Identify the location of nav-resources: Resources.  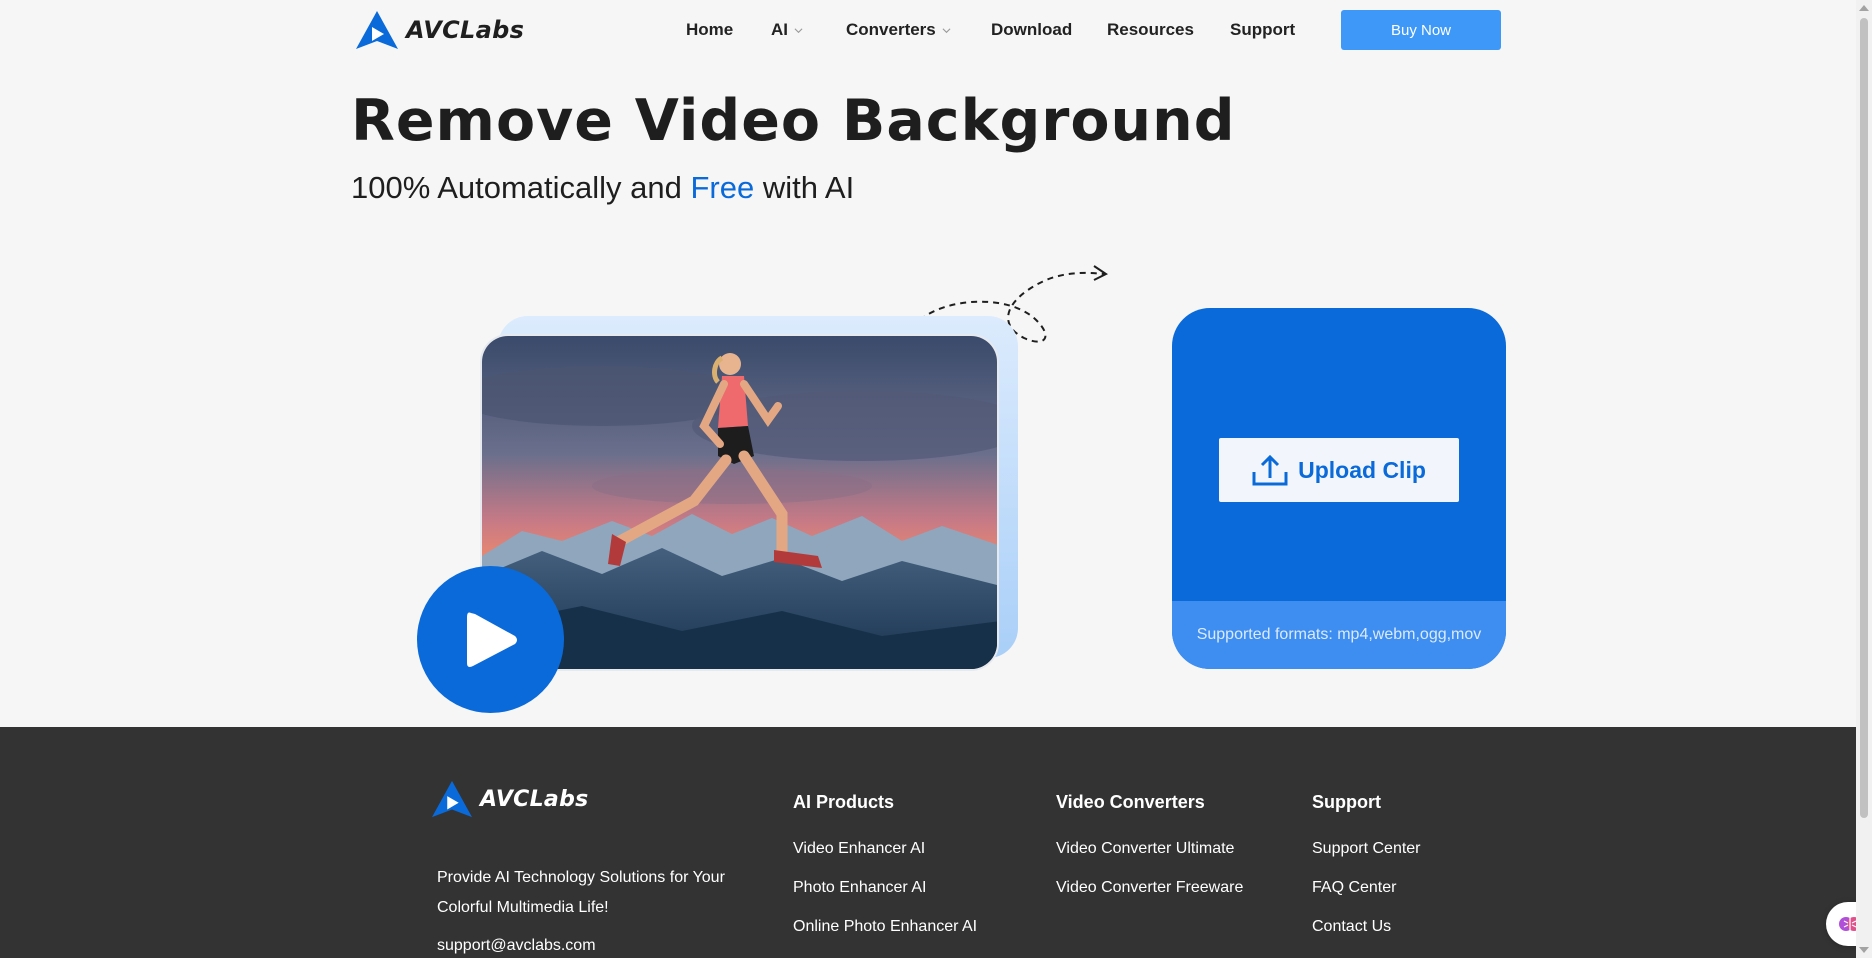
(1150, 30).